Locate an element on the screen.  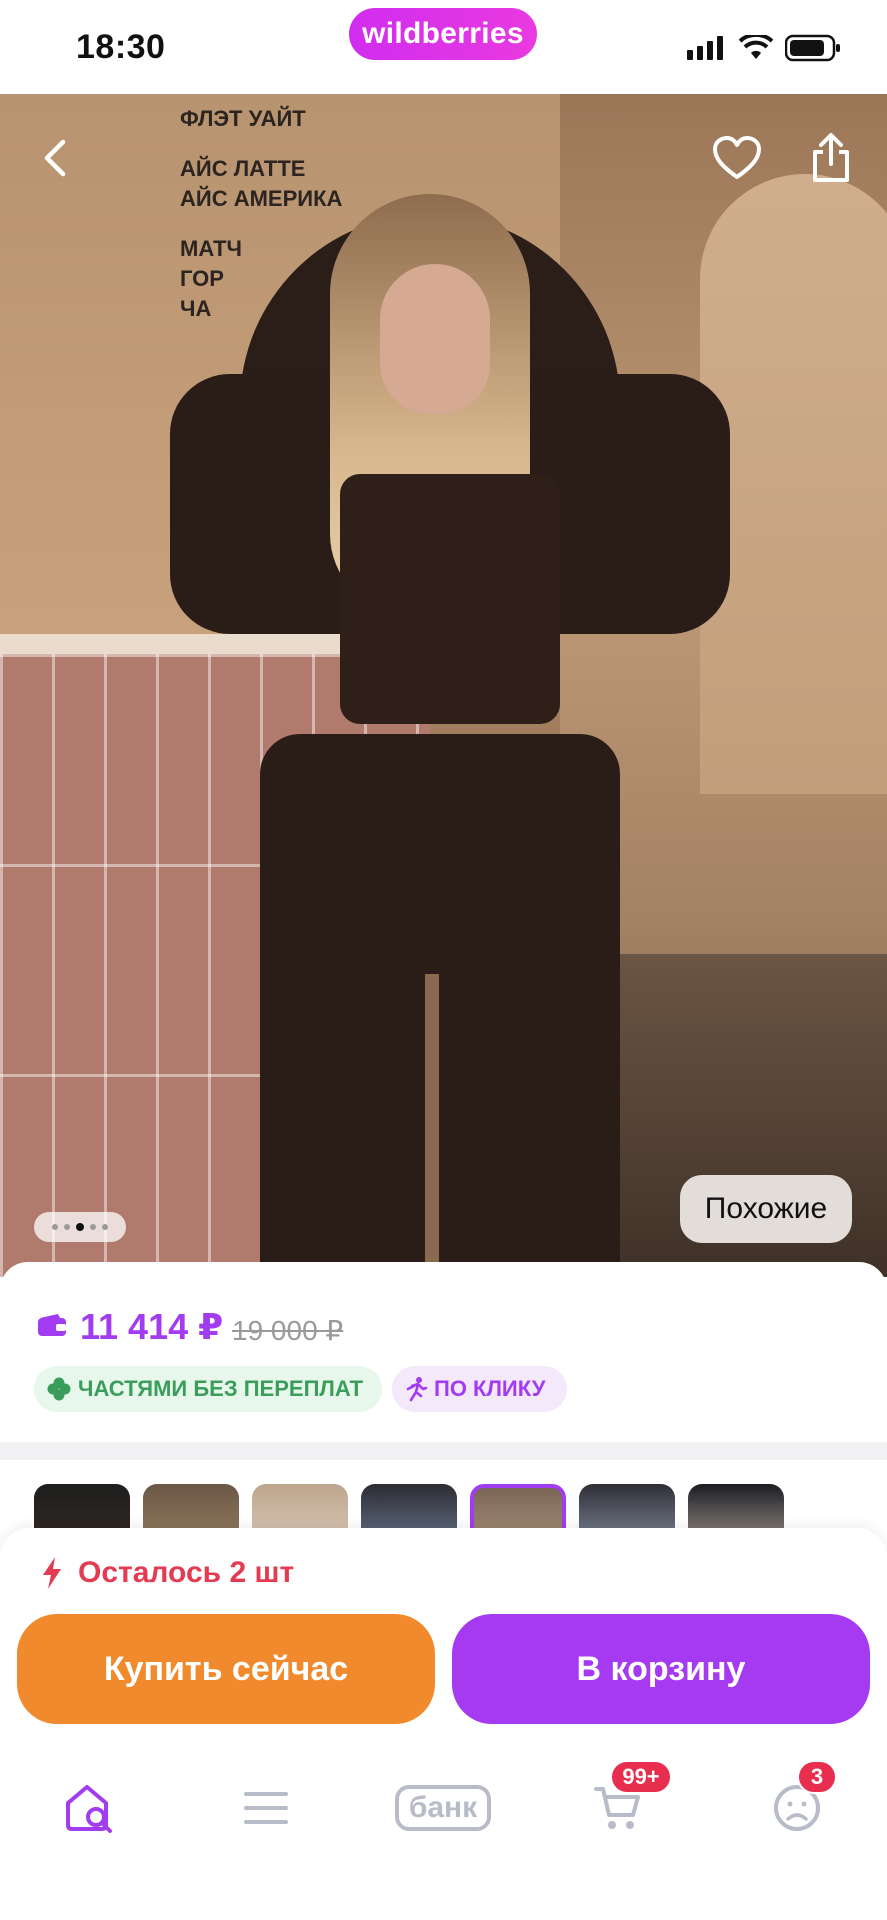
share-icon is located at coordinates (831, 157).